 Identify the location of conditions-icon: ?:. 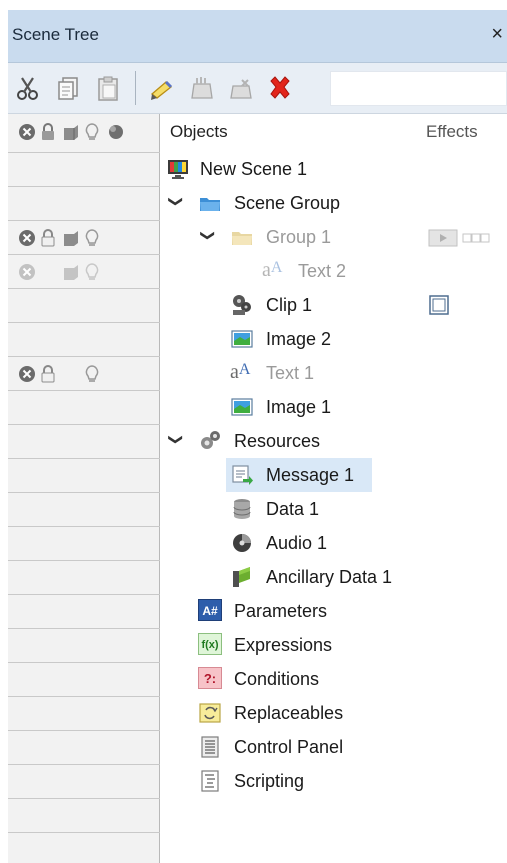
(210, 678).